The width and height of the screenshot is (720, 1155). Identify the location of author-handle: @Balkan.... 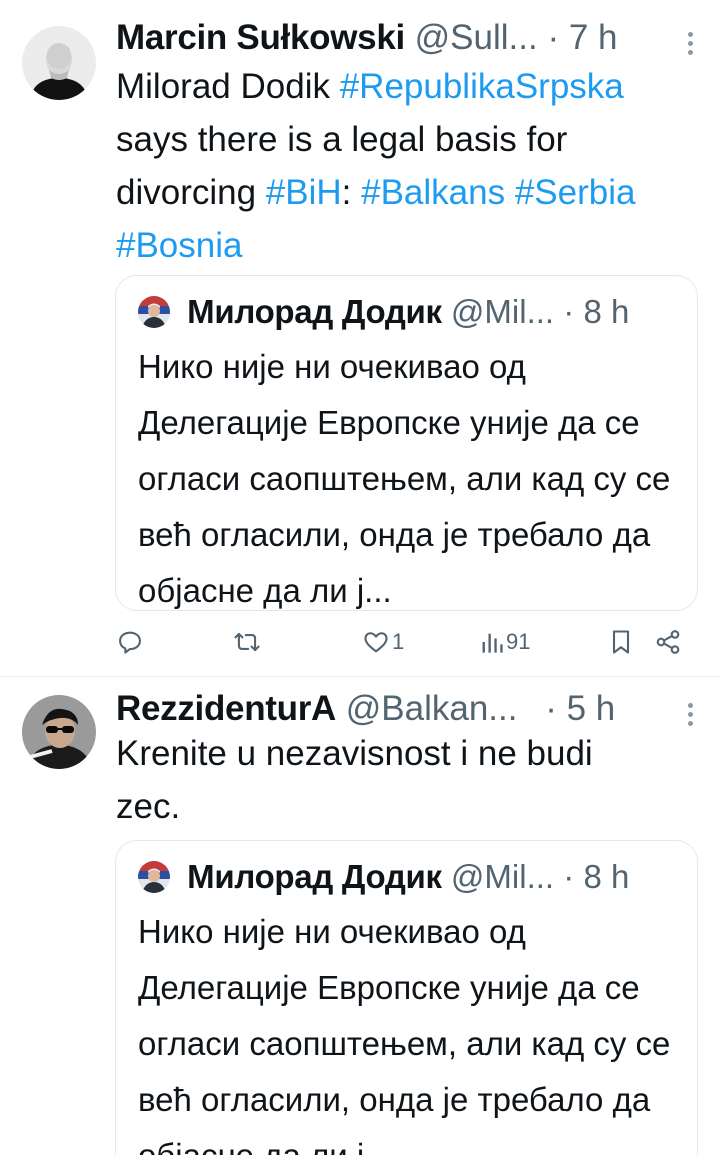
(432, 708).